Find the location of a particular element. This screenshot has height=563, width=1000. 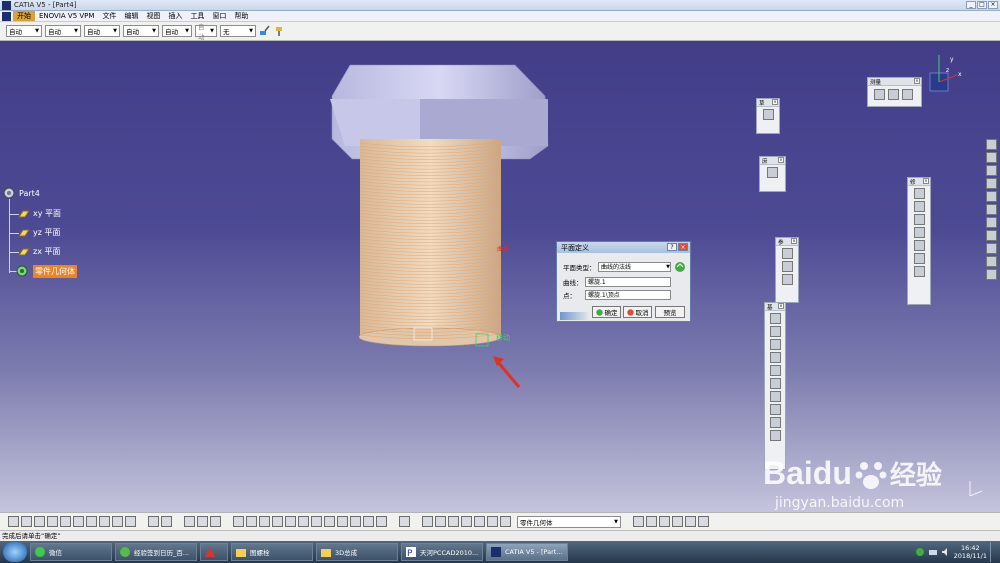

catalog-icon is located at coordinates (189, 521).